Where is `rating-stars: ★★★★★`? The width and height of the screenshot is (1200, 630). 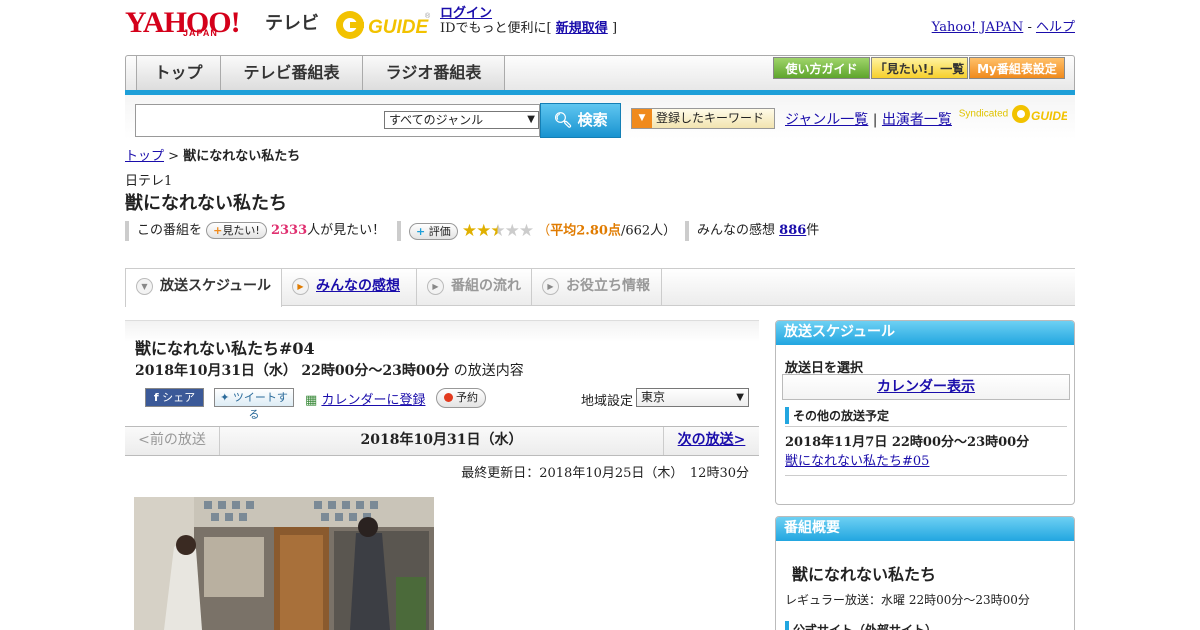
rating-stars: ★★★★★ is located at coordinates (498, 231).